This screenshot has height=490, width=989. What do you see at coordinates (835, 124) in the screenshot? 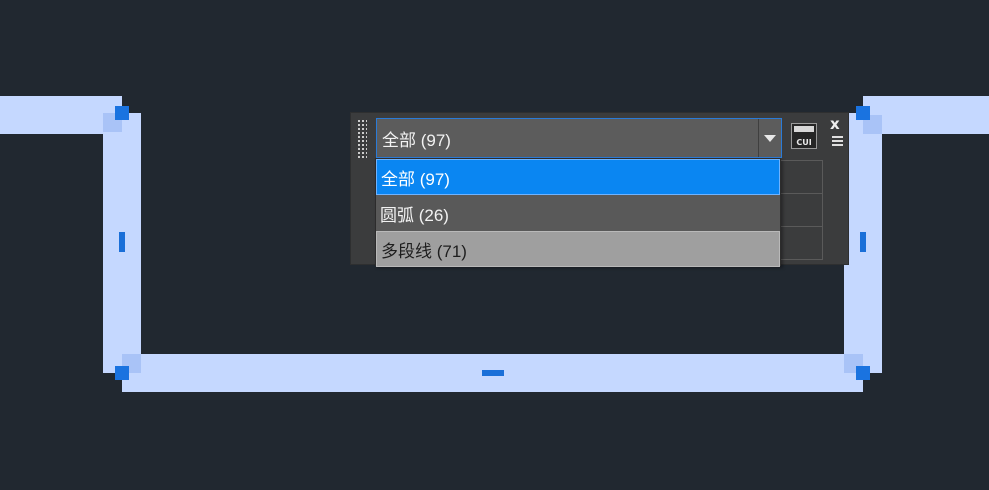
I see `close-icon: x` at bounding box center [835, 124].